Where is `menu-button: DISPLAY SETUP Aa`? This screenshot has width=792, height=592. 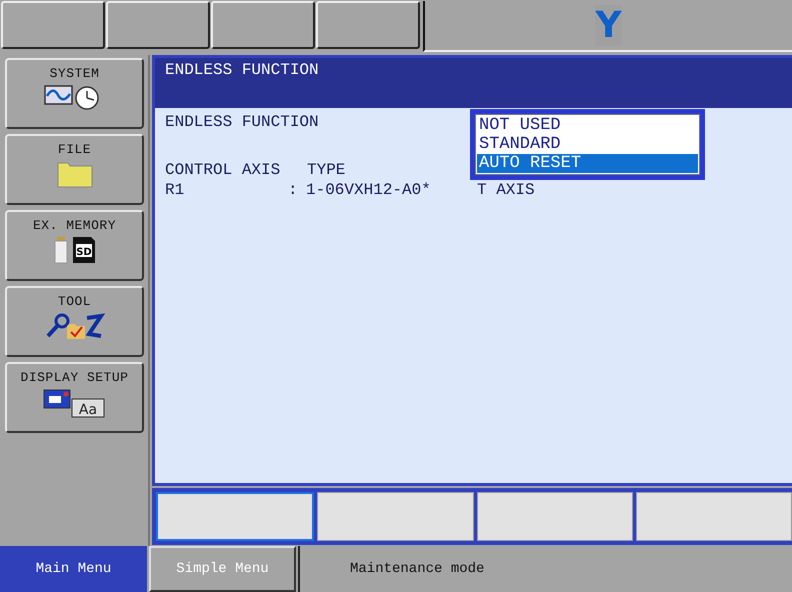 menu-button: DISPLAY SETUP Aa is located at coordinates (74, 397).